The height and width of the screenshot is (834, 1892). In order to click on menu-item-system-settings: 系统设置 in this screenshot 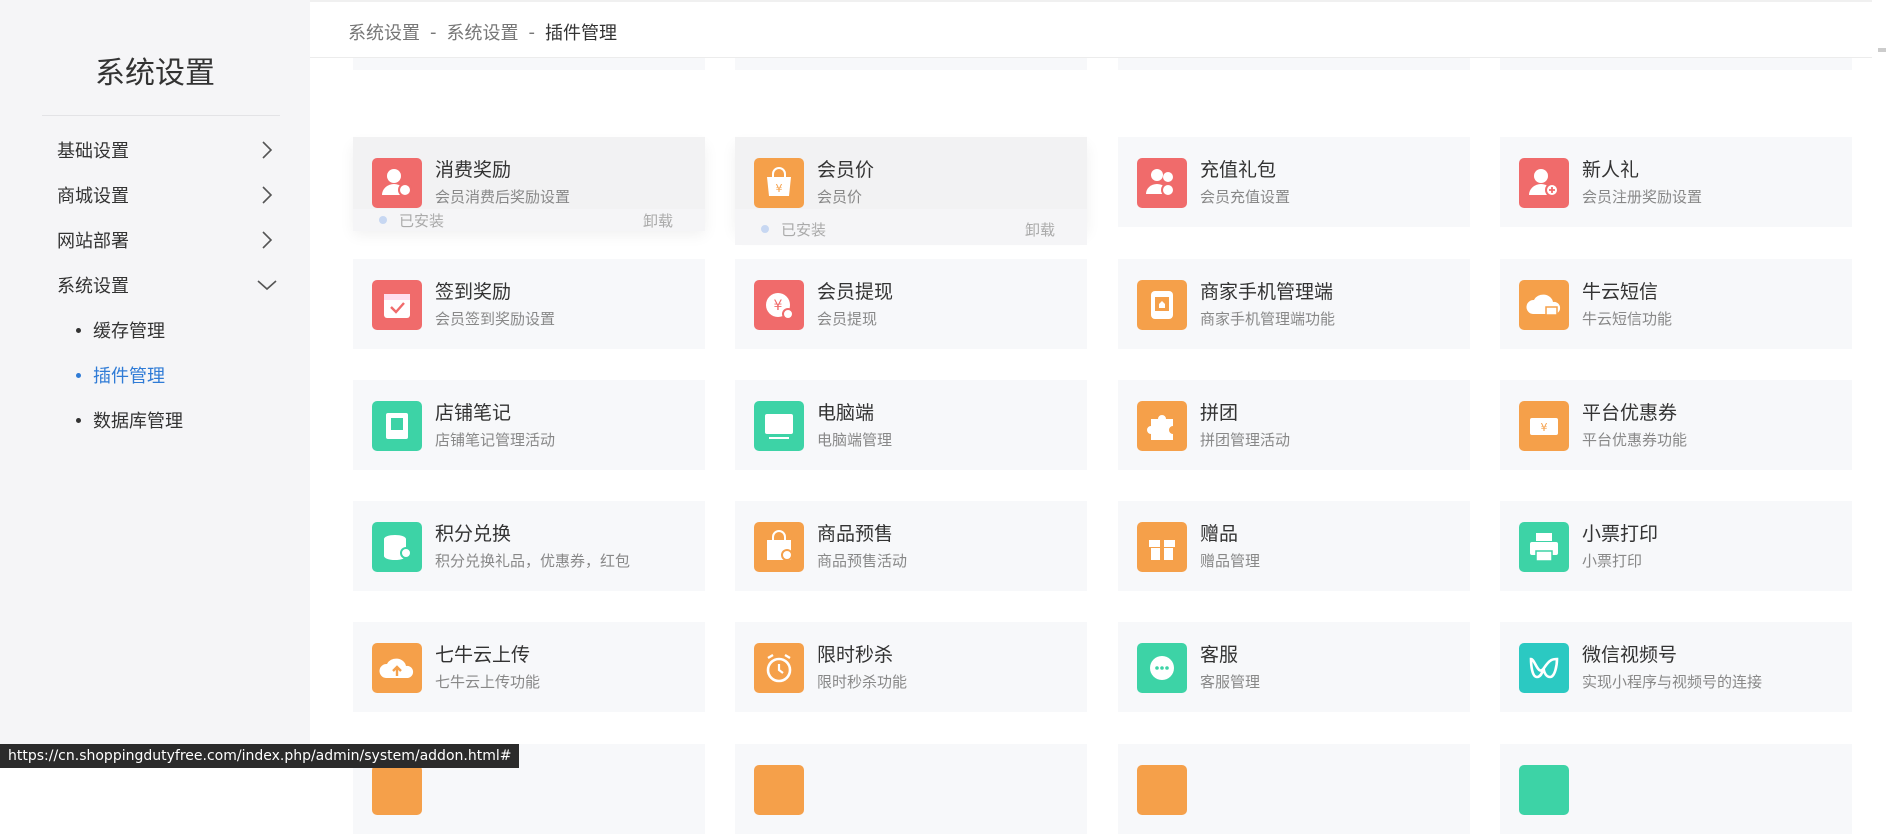, I will do `click(167, 285)`.